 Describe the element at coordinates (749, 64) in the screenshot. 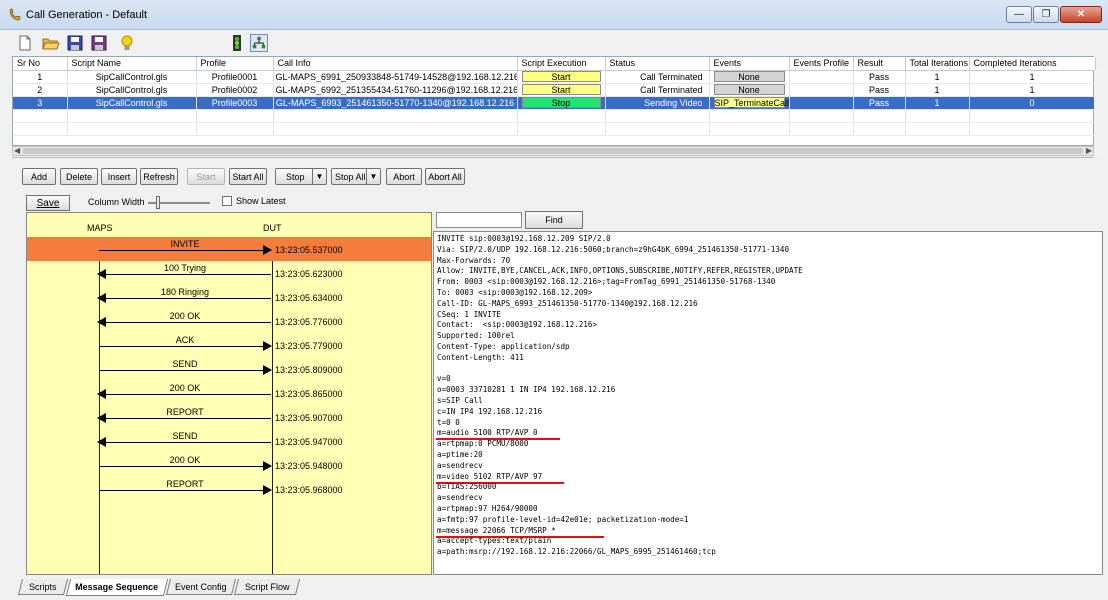

I see `col-events: Events` at that location.